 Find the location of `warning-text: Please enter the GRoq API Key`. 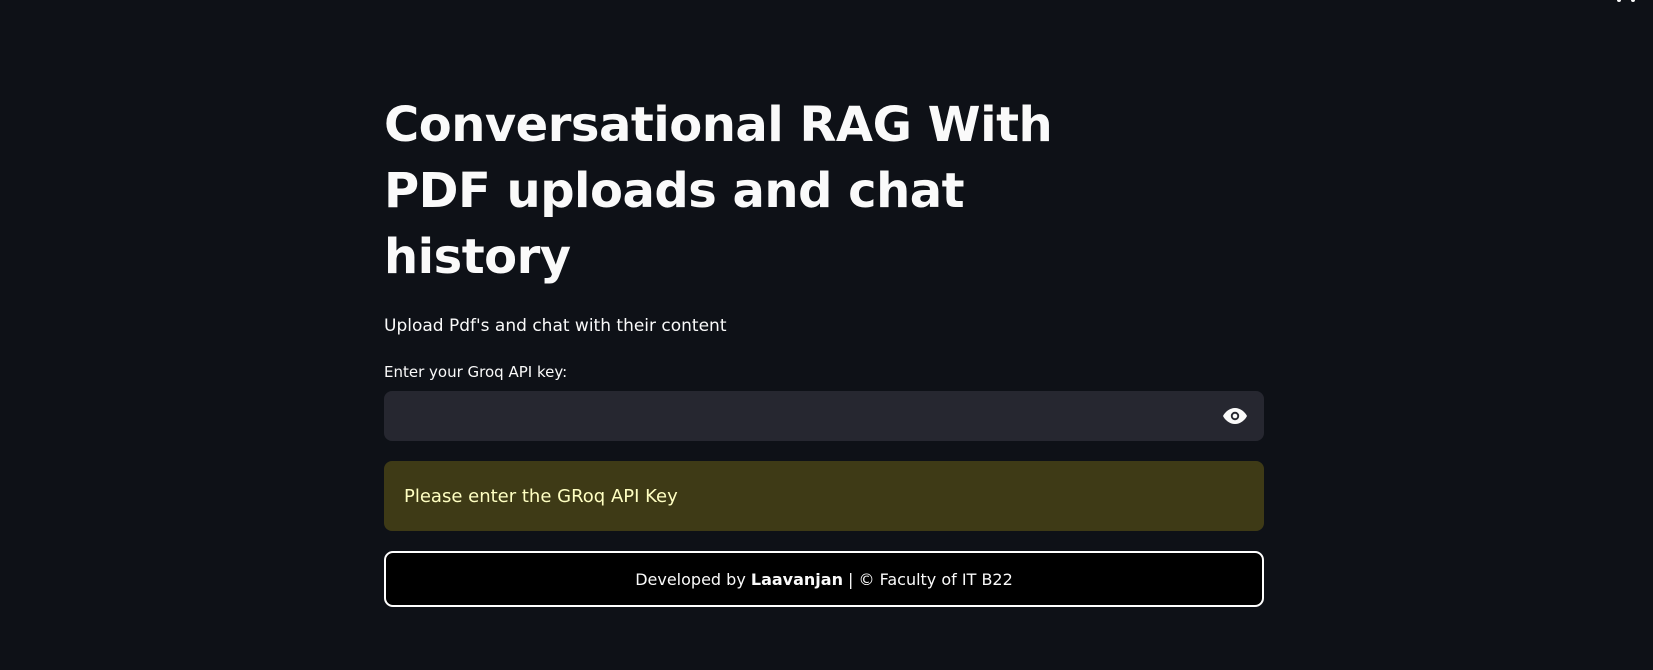

warning-text: Please enter the GRoq API Key is located at coordinates (541, 496).